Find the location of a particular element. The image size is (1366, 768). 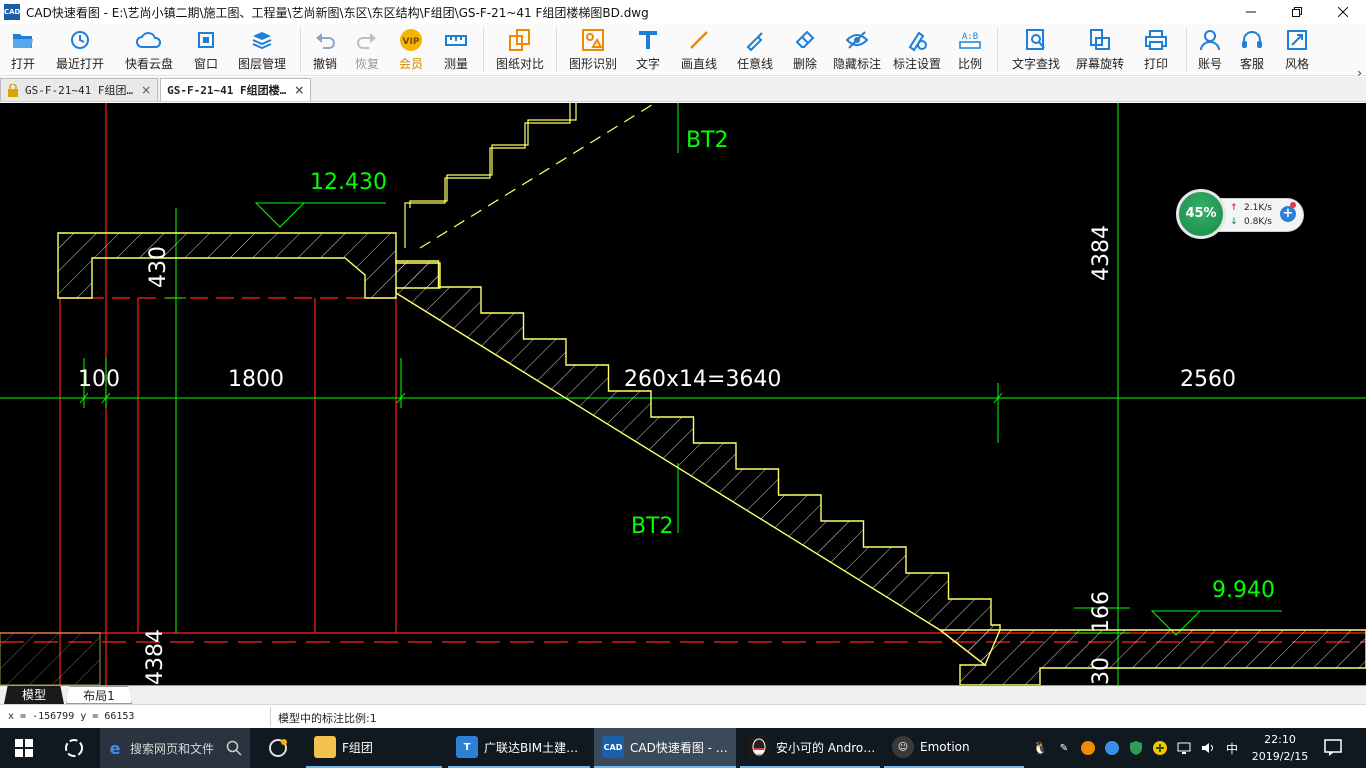

security-shield-icon is located at coordinates (1136, 748).